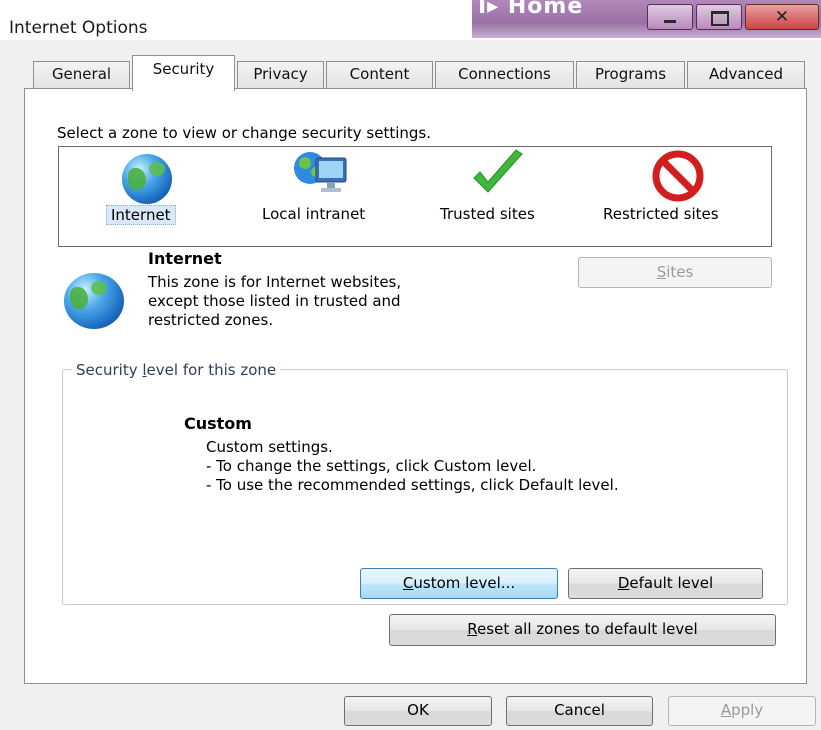 This screenshot has height=730, width=821. What do you see at coordinates (320, 172) in the screenshot?
I see `network-computer-icon` at bounding box center [320, 172].